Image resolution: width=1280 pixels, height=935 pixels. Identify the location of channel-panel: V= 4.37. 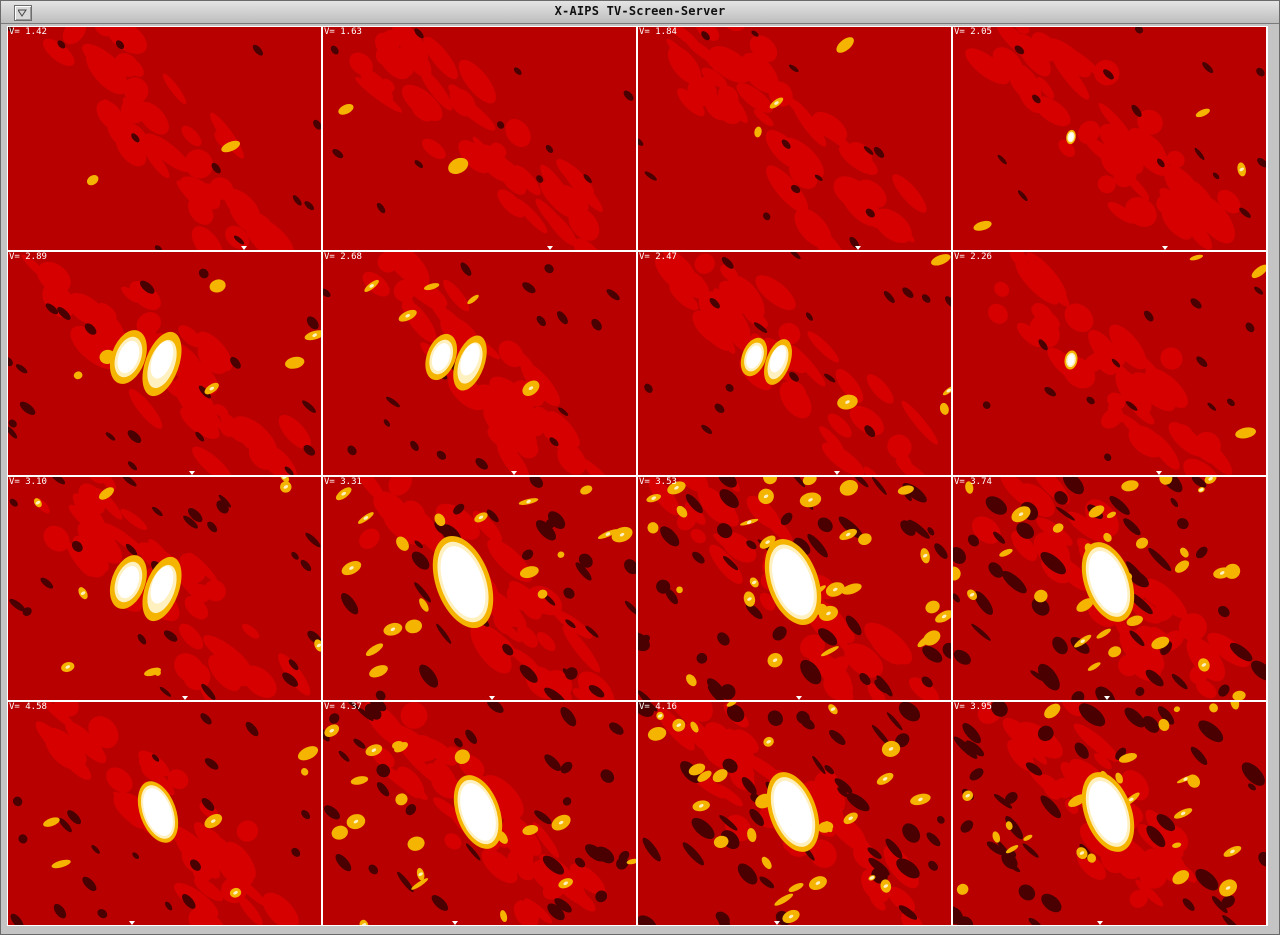
(479, 813).